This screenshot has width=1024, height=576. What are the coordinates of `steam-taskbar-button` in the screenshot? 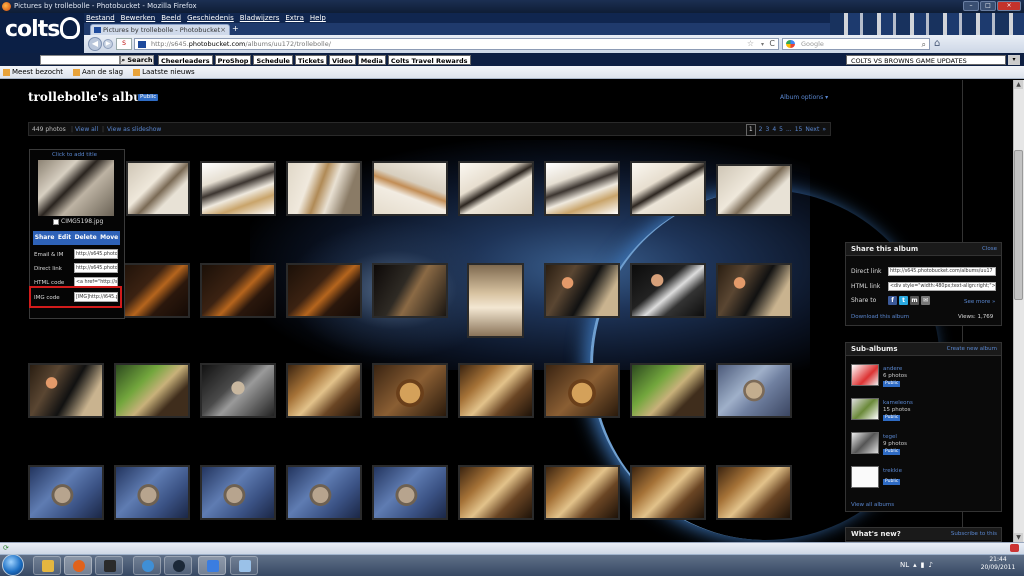 It's located at (178, 565).